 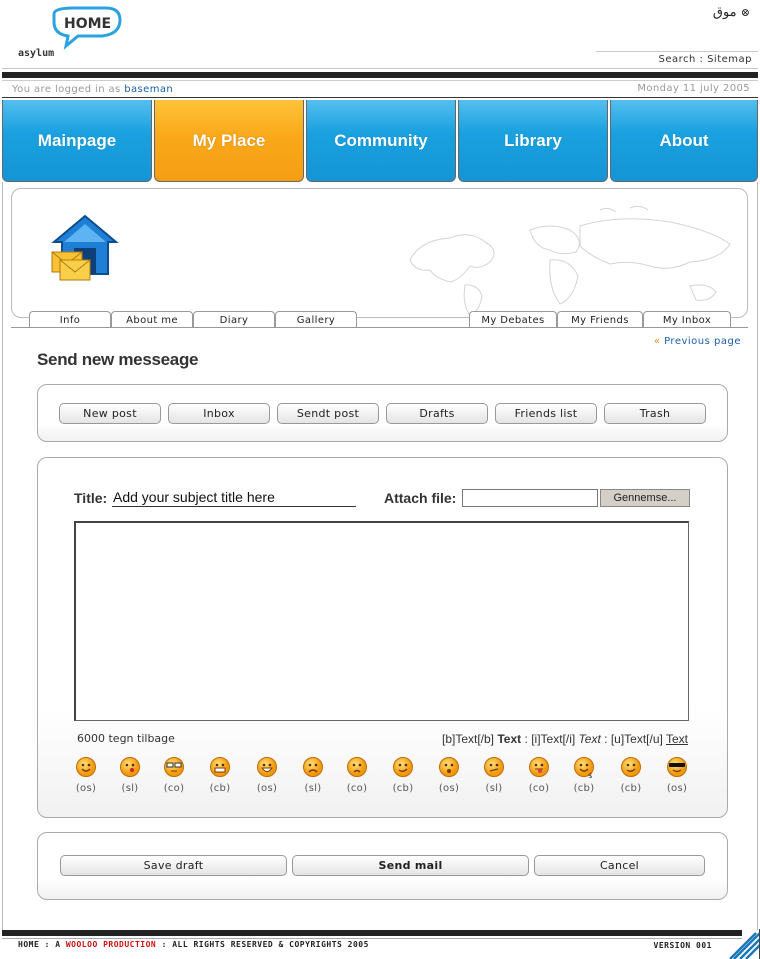 I want to click on double-chevron-left-icon: «, so click(x=657, y=341).